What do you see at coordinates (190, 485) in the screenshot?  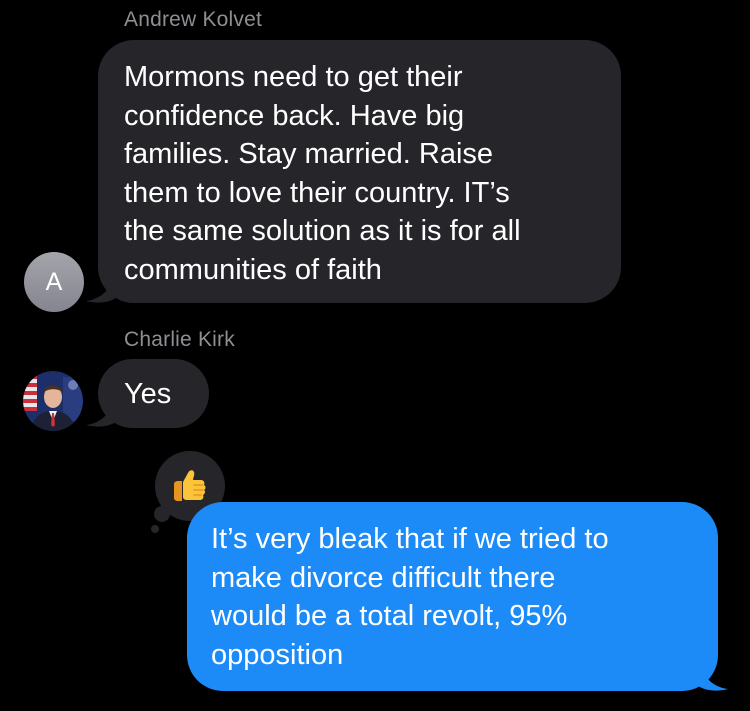 I see `thumbs-up-emoji-icon` at bounding box center [190, 485].